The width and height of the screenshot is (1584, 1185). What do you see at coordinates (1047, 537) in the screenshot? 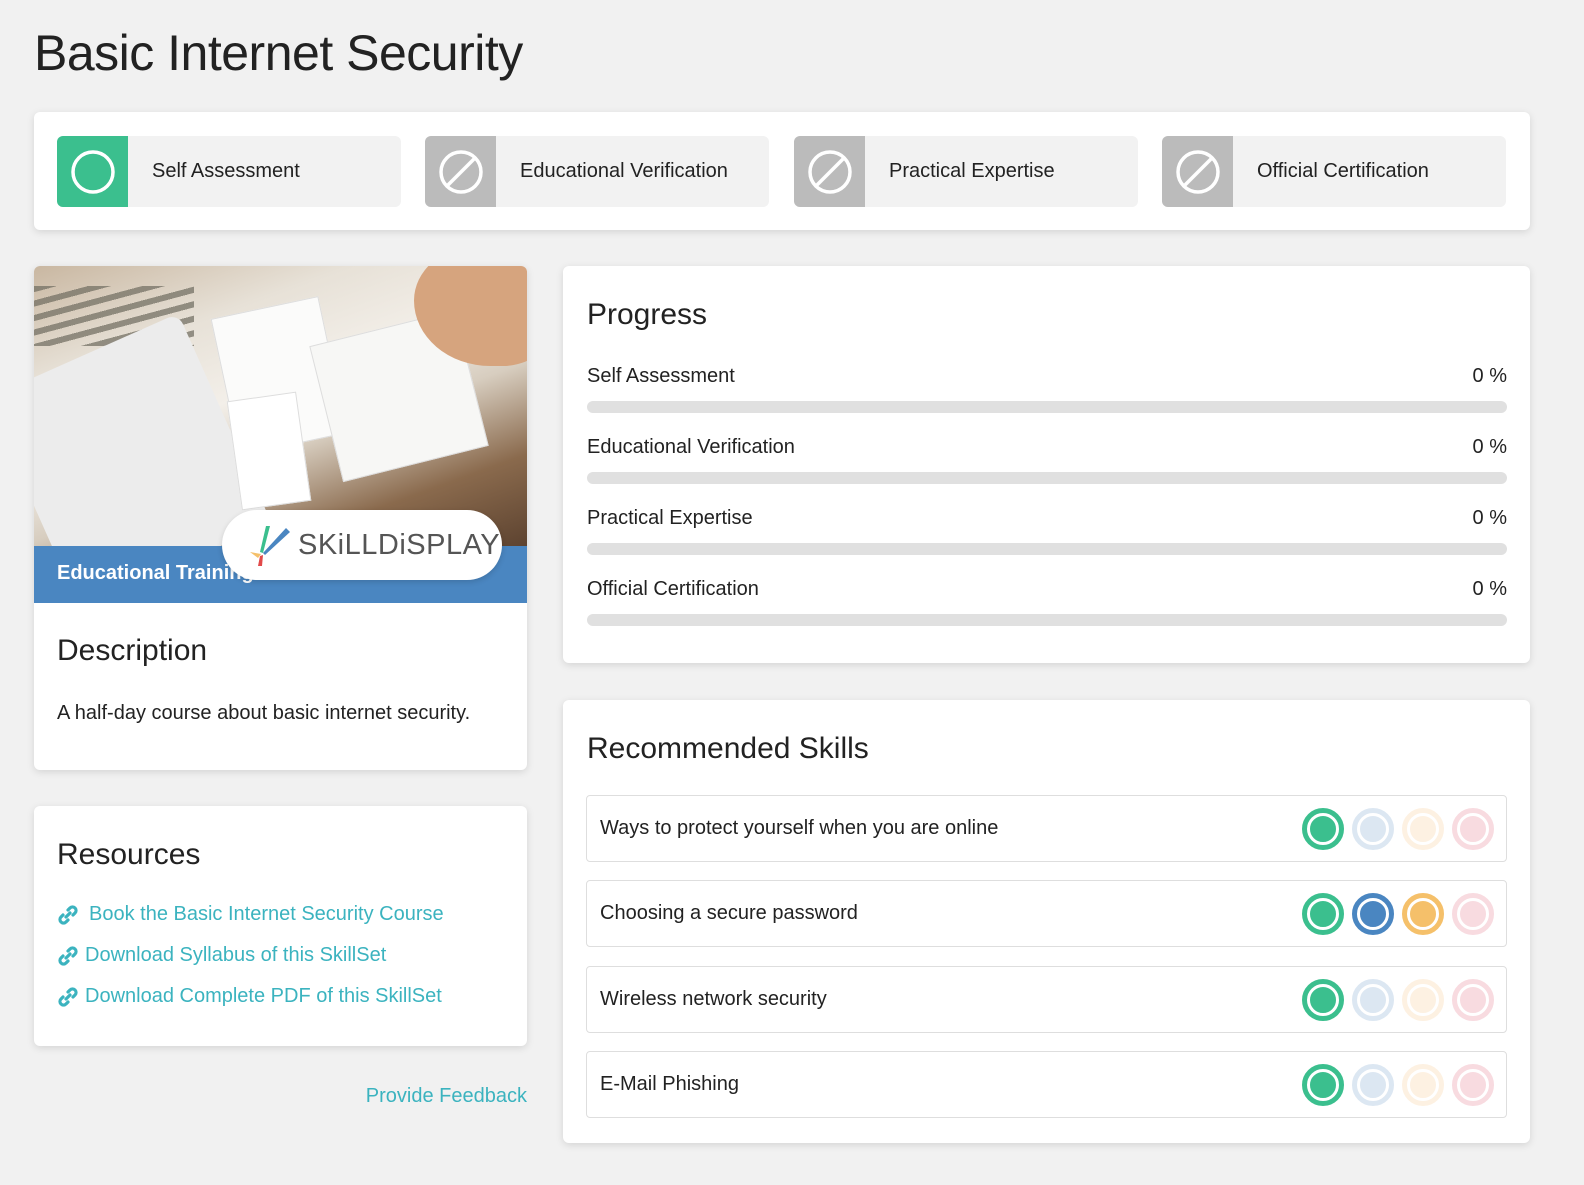
I see `progress-row-practical-expertise: Practical Expertise 0 %` at bounding box center [1047, 537].